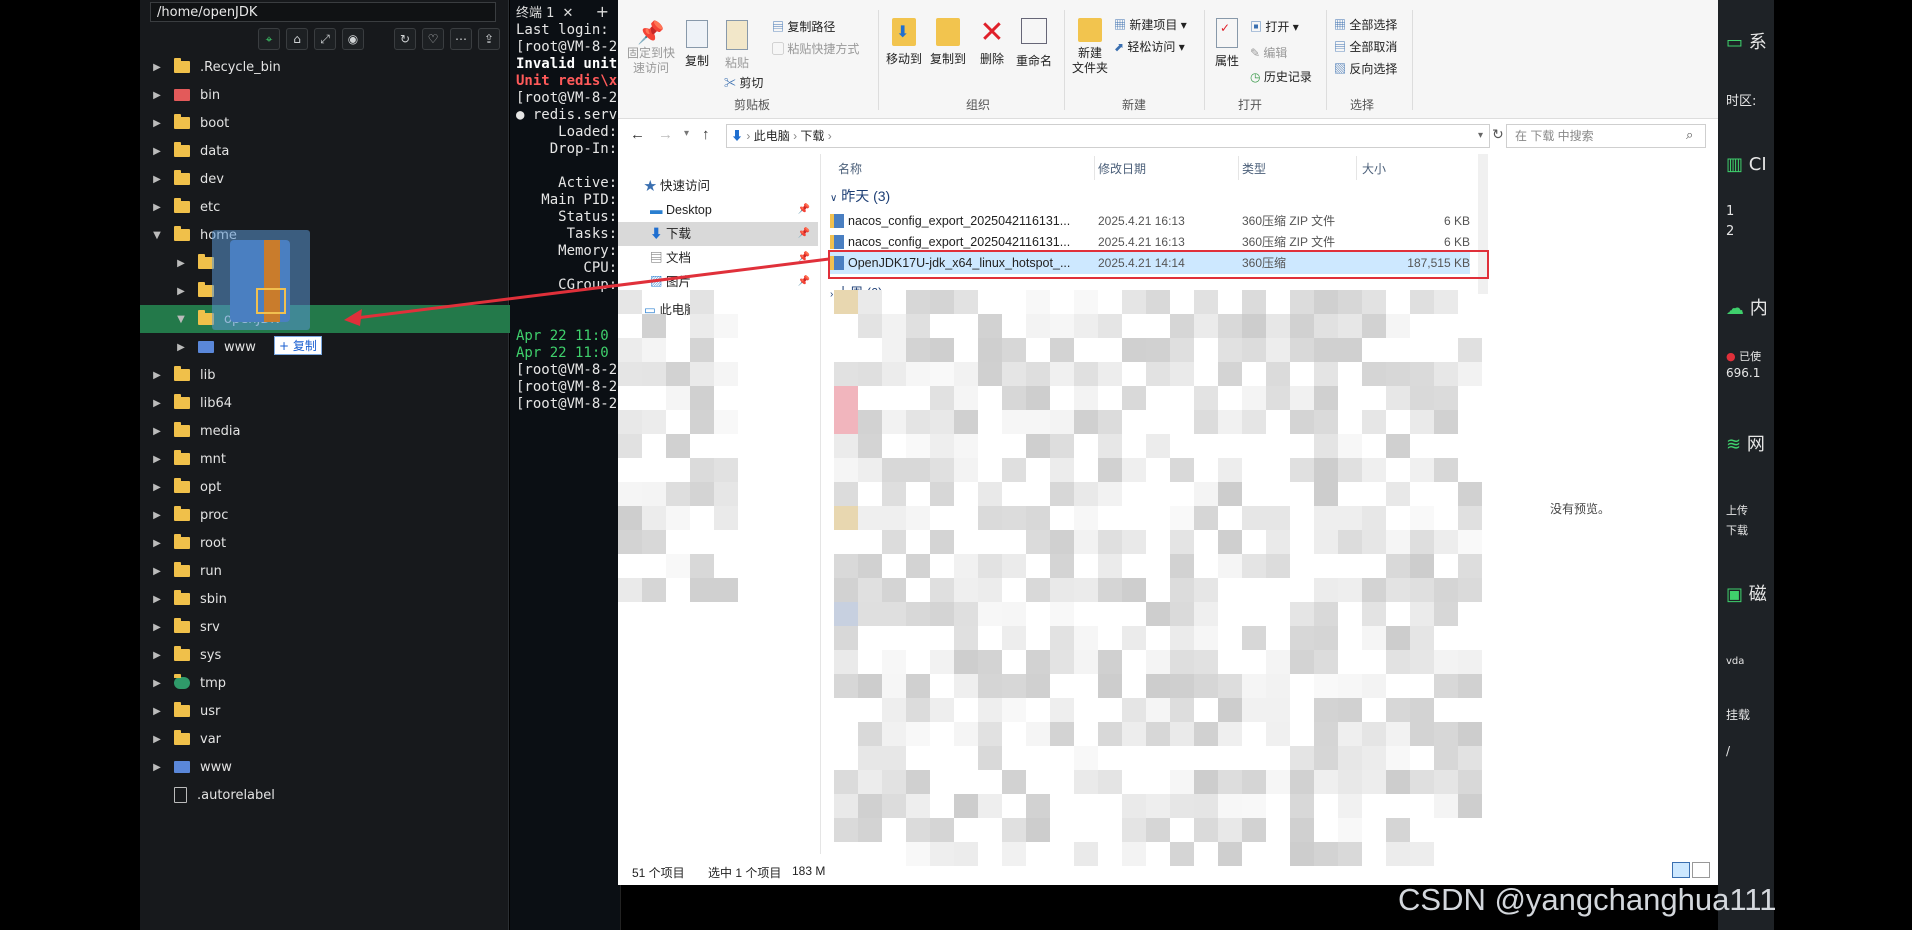  I want to click on cpu-title: ▥ CI, so click(1746, 164).